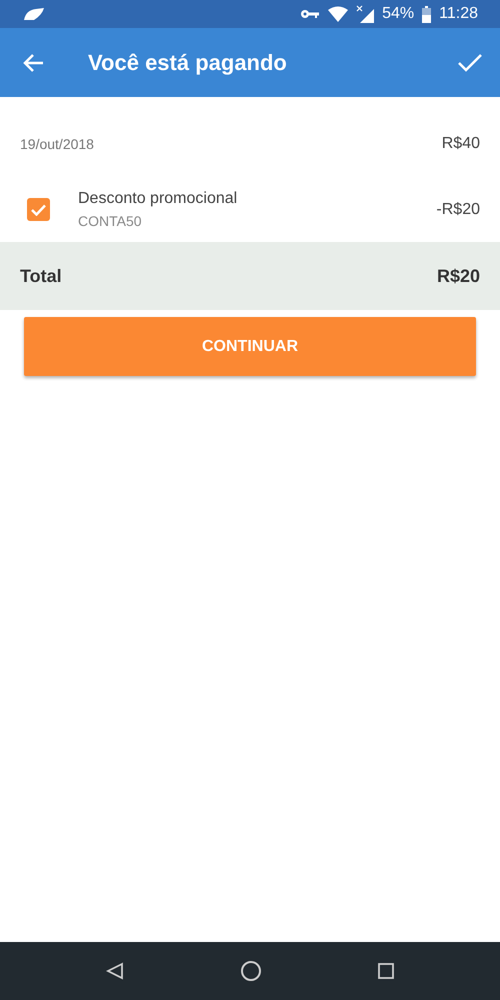 This screenshot has height=1000, width=500. What do you see at coordinates (458, 14) in the screenshot?
I see `clock-time: 11:28` at bounding box center [458, 14].